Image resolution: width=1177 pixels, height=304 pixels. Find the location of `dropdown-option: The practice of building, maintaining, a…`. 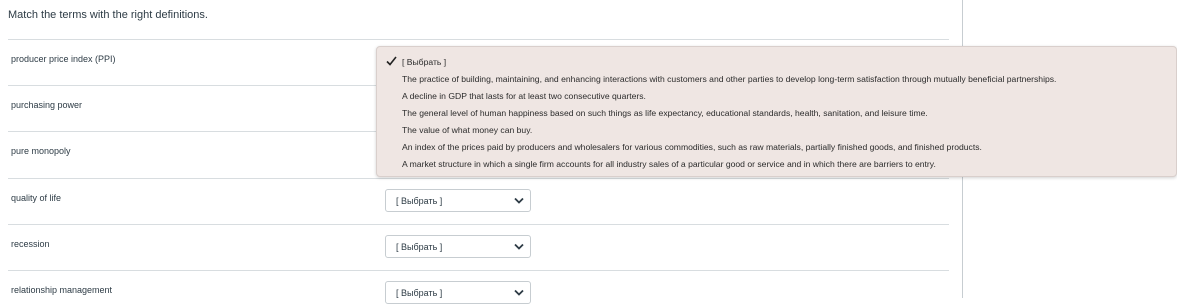

dropdown-option: The practice of building, maintaining, a… is located at coordinates (729, 79).